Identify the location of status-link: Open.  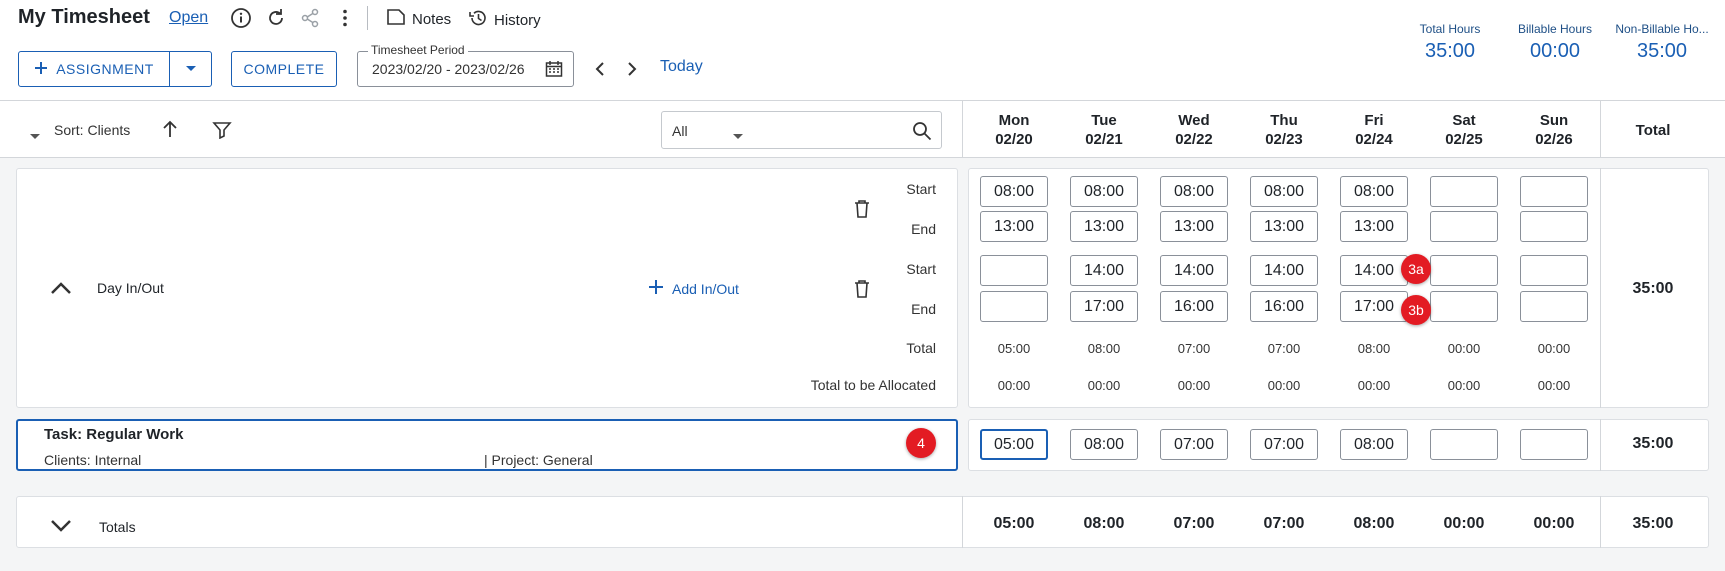
(188, 18).